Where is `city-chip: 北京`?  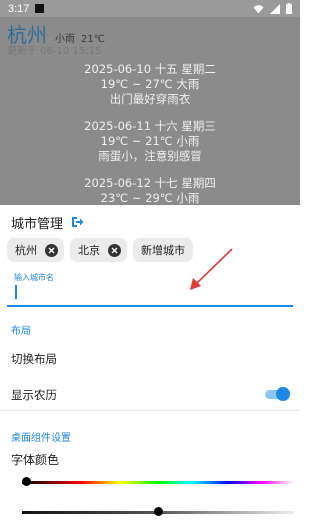 city-chip: 北京 is located at coordinates (98, 250).